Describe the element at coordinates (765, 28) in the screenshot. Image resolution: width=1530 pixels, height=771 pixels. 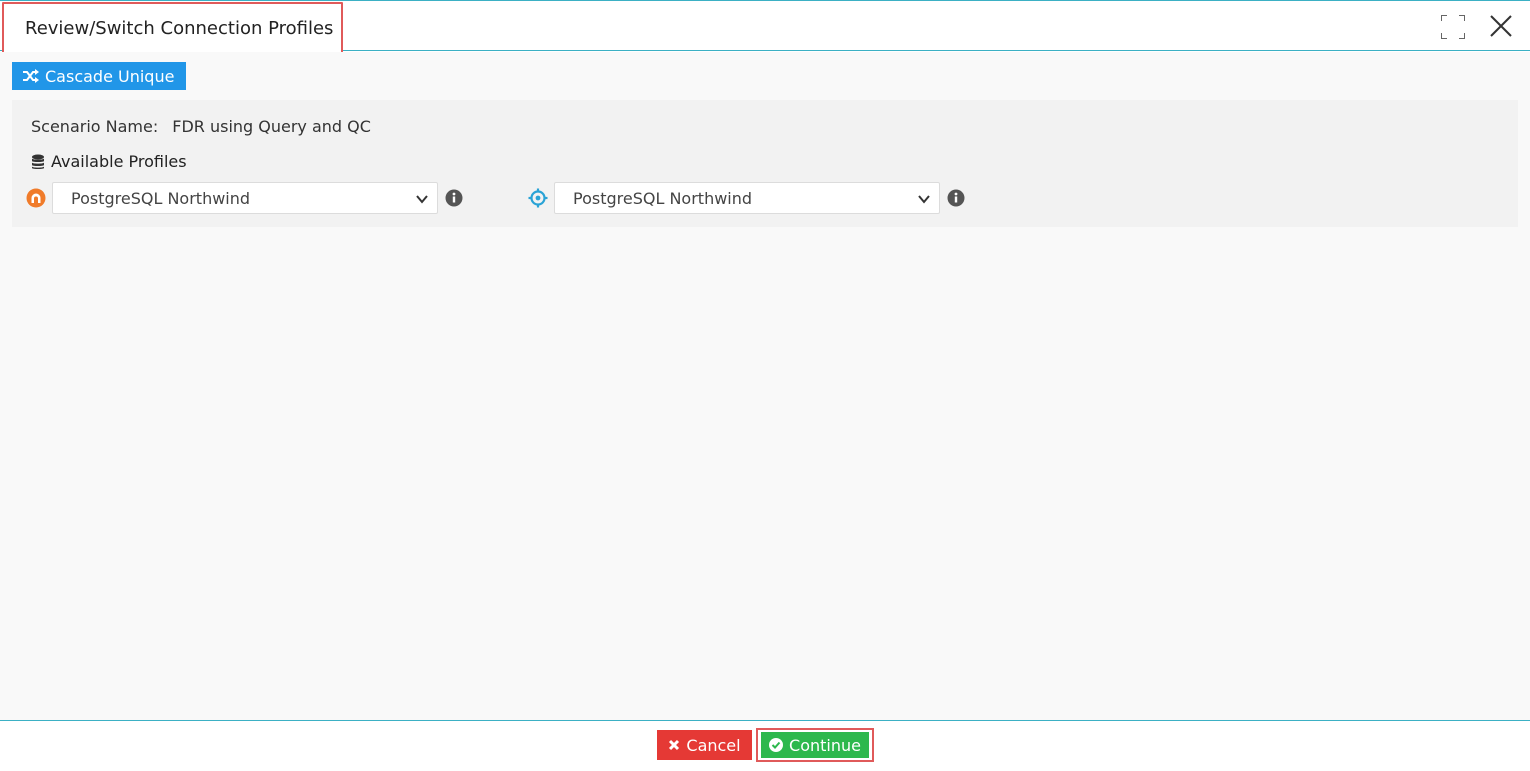
I see `dialog-header: Review/Switch Connection Profiles` at that location.